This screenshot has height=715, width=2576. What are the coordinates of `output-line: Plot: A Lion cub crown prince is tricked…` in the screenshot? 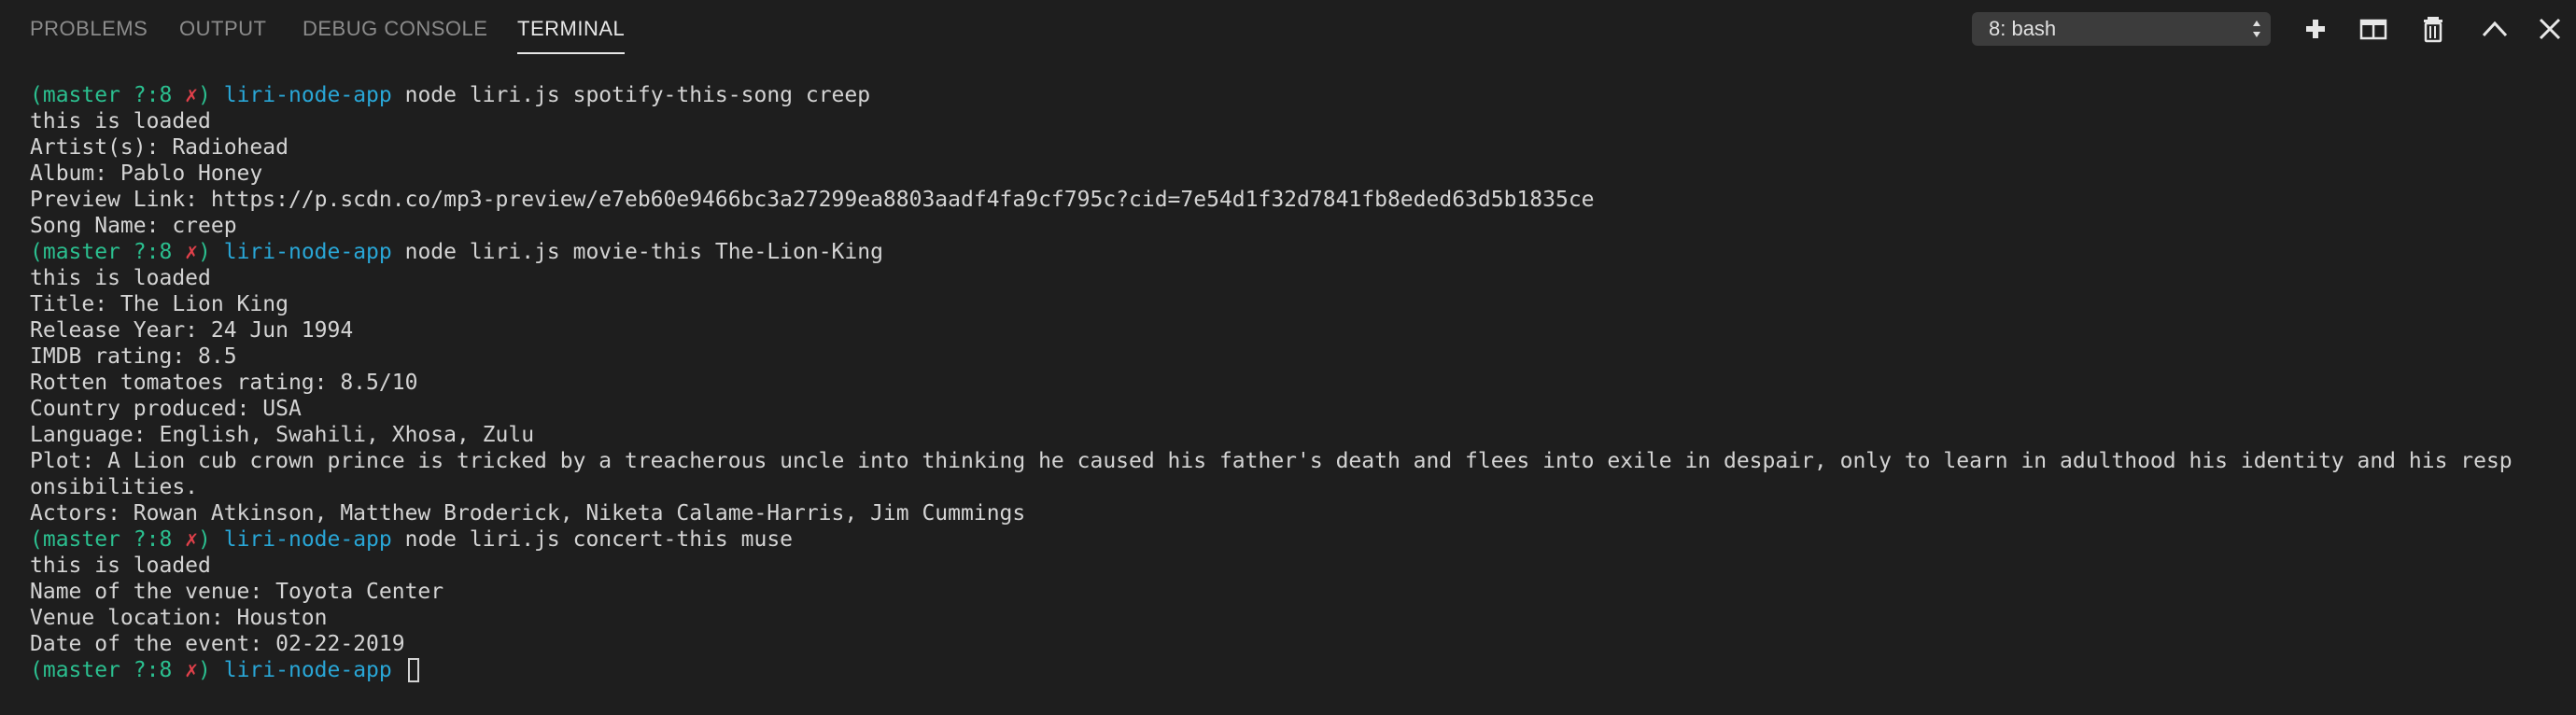 It's located at (1271, 461).